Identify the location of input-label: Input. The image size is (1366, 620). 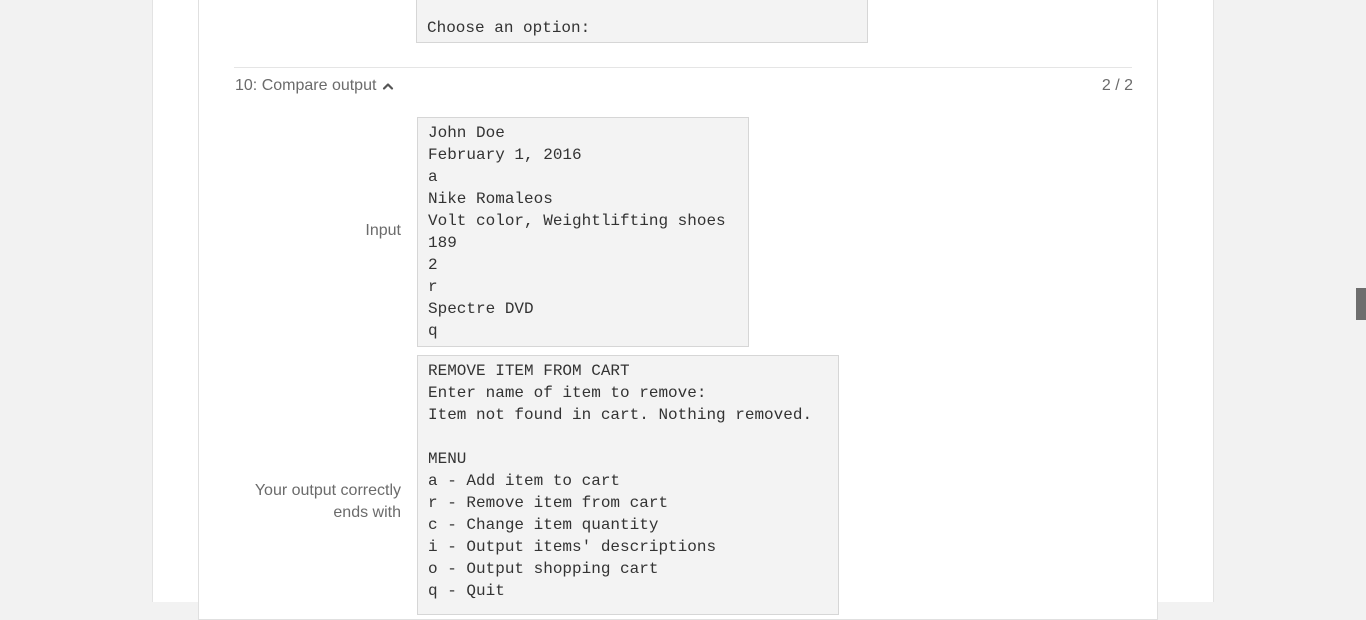
(383, 230).